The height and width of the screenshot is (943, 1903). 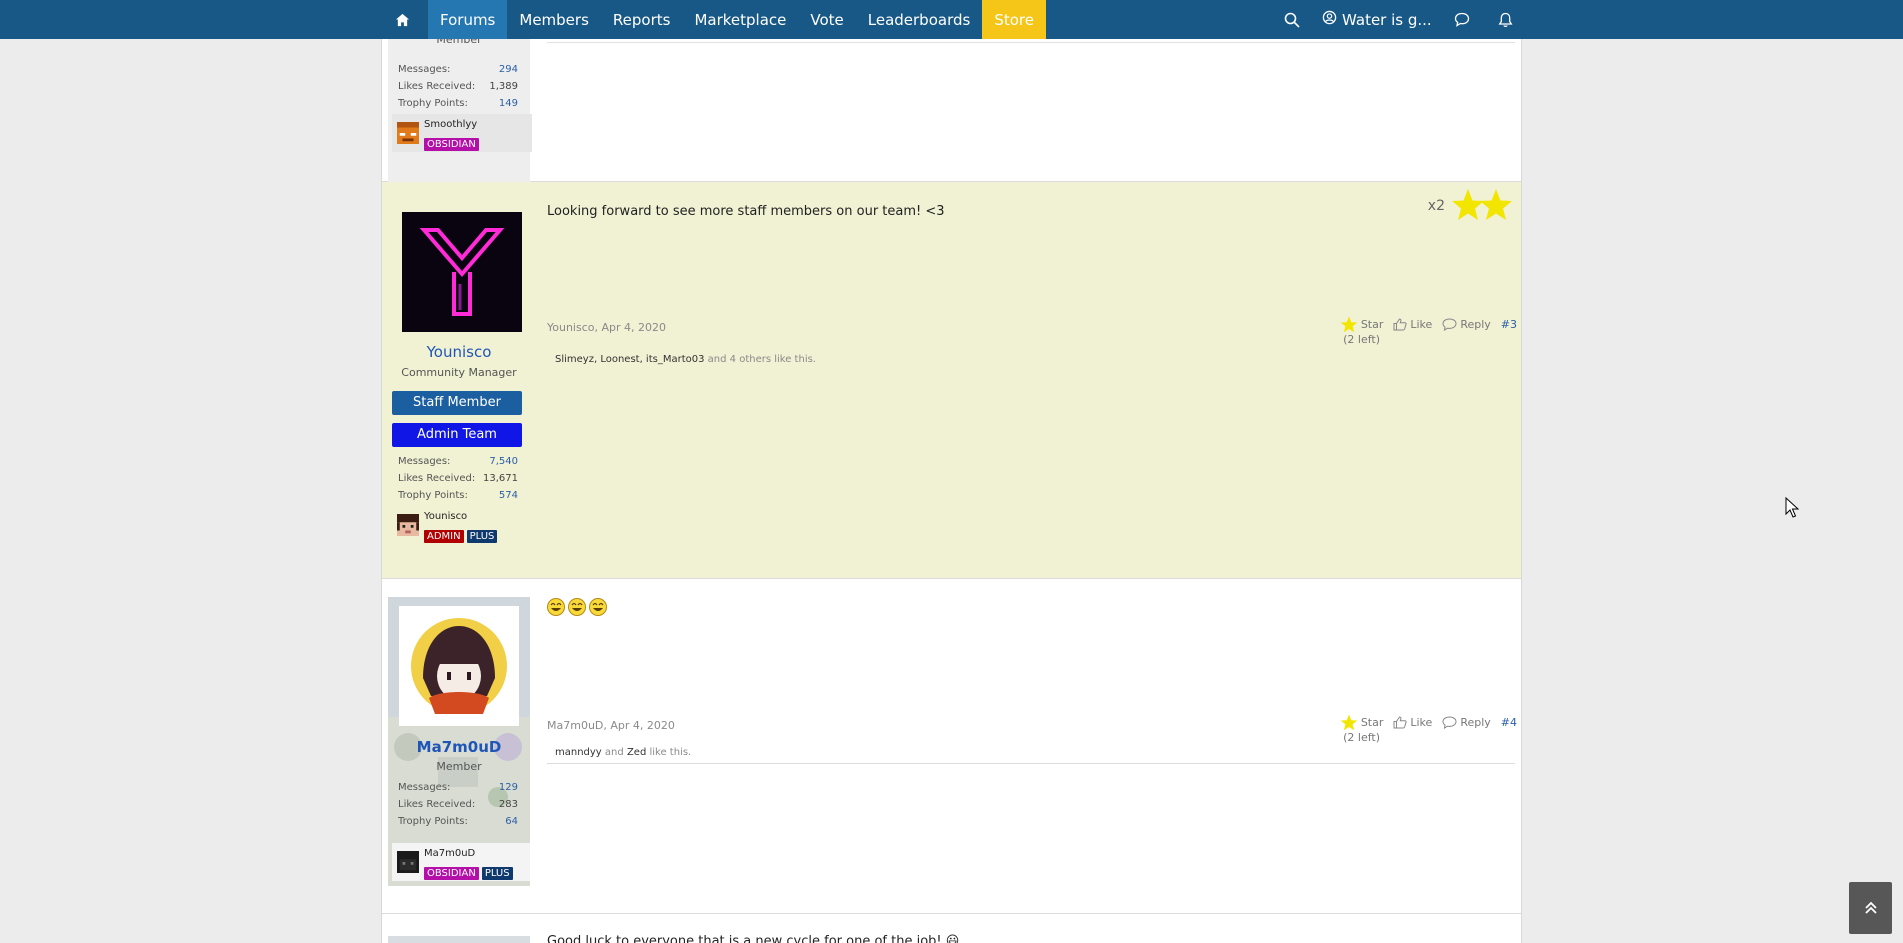 I want to click on post-4-username: Ma7m0uD, so click(x=459, y=747).